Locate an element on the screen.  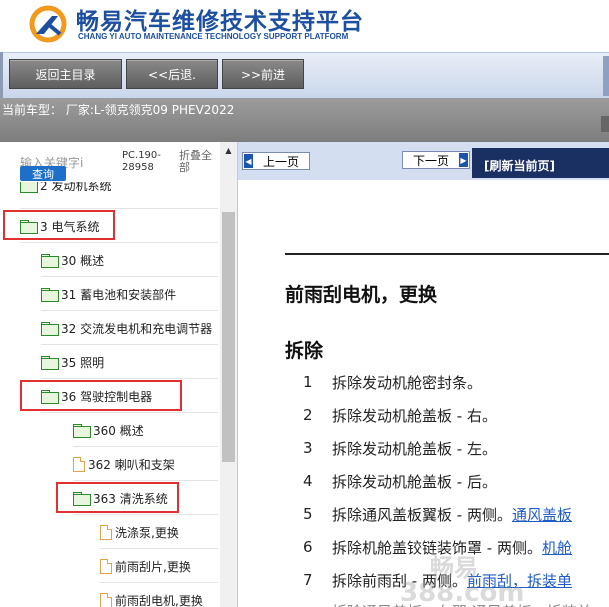
tree-item: 2 发动机系统 is located at coordinates (65, 190).